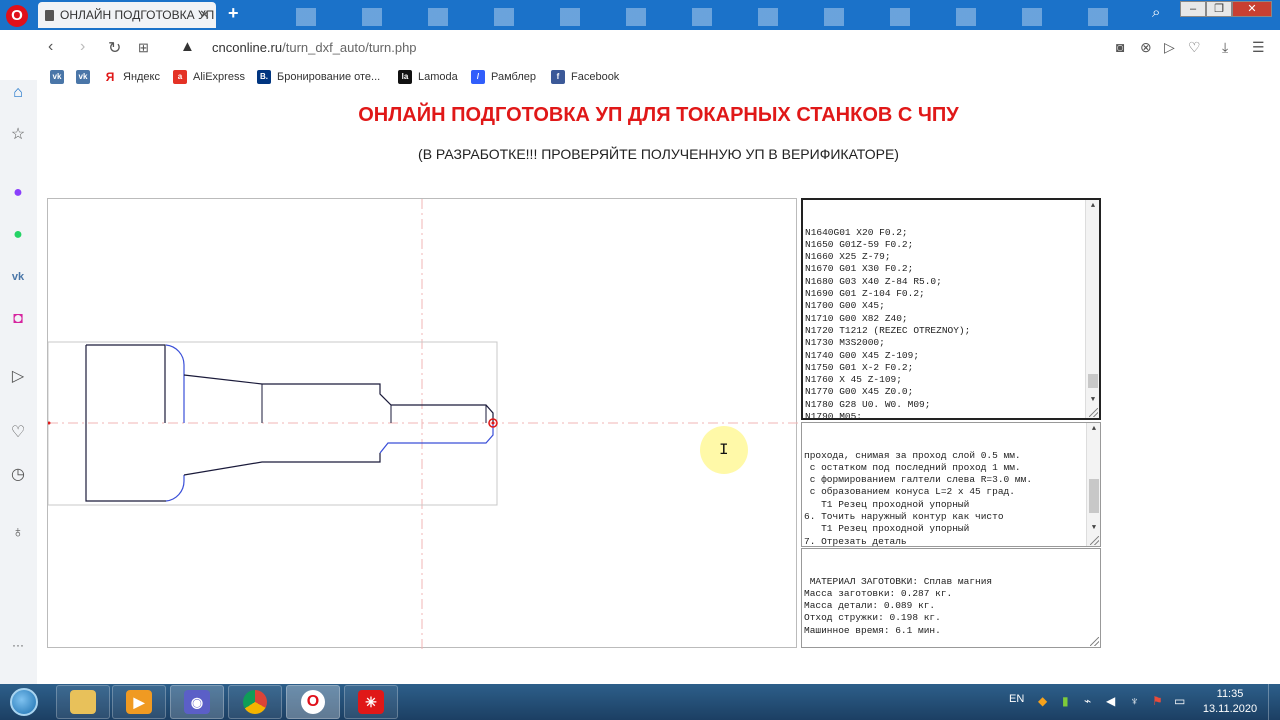  I want to click on gcode-line: N1750 G01 X-2 F0.2;, so click(859, 367).